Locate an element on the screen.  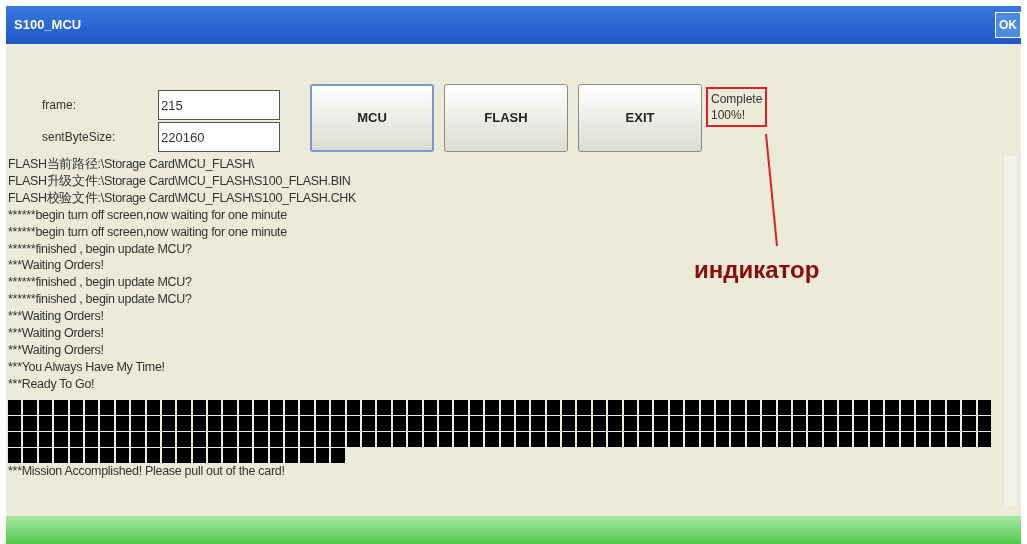
action-button: EXIT is located at coordinates (640, 118).